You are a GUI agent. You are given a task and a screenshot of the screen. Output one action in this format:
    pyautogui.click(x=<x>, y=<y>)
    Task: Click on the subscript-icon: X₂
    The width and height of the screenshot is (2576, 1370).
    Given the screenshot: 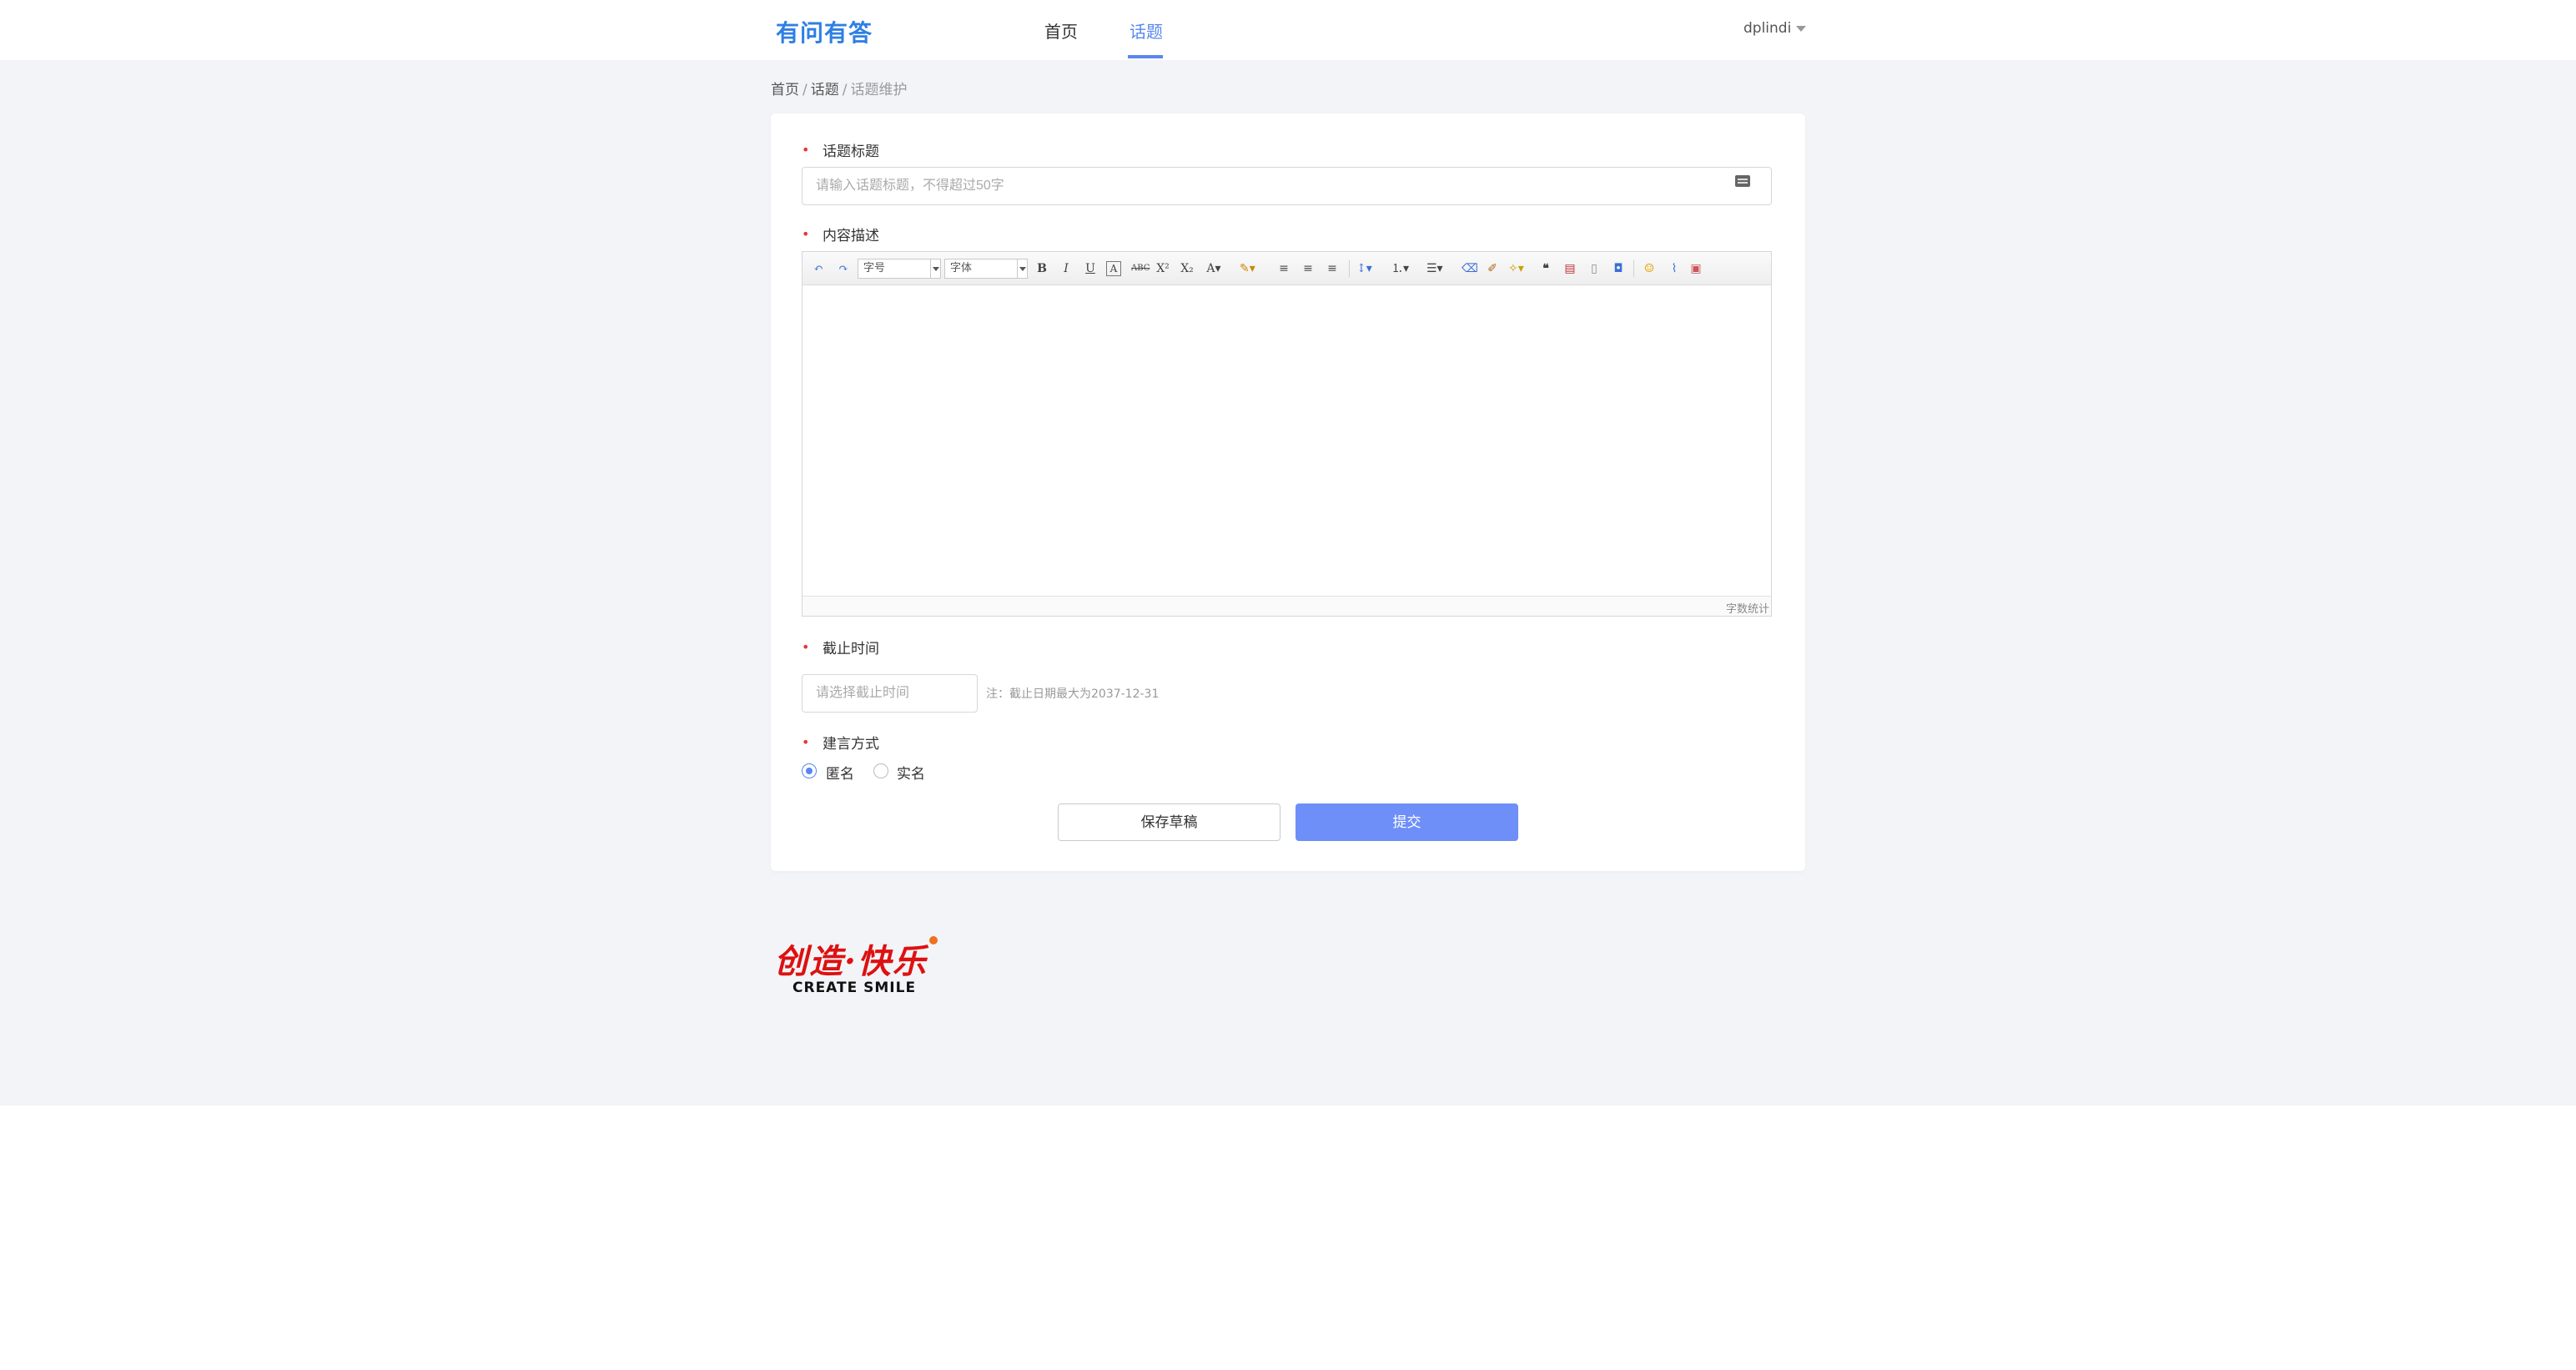 What is the action you would take?
    pyautogui.click(x=1187, y=268)
    